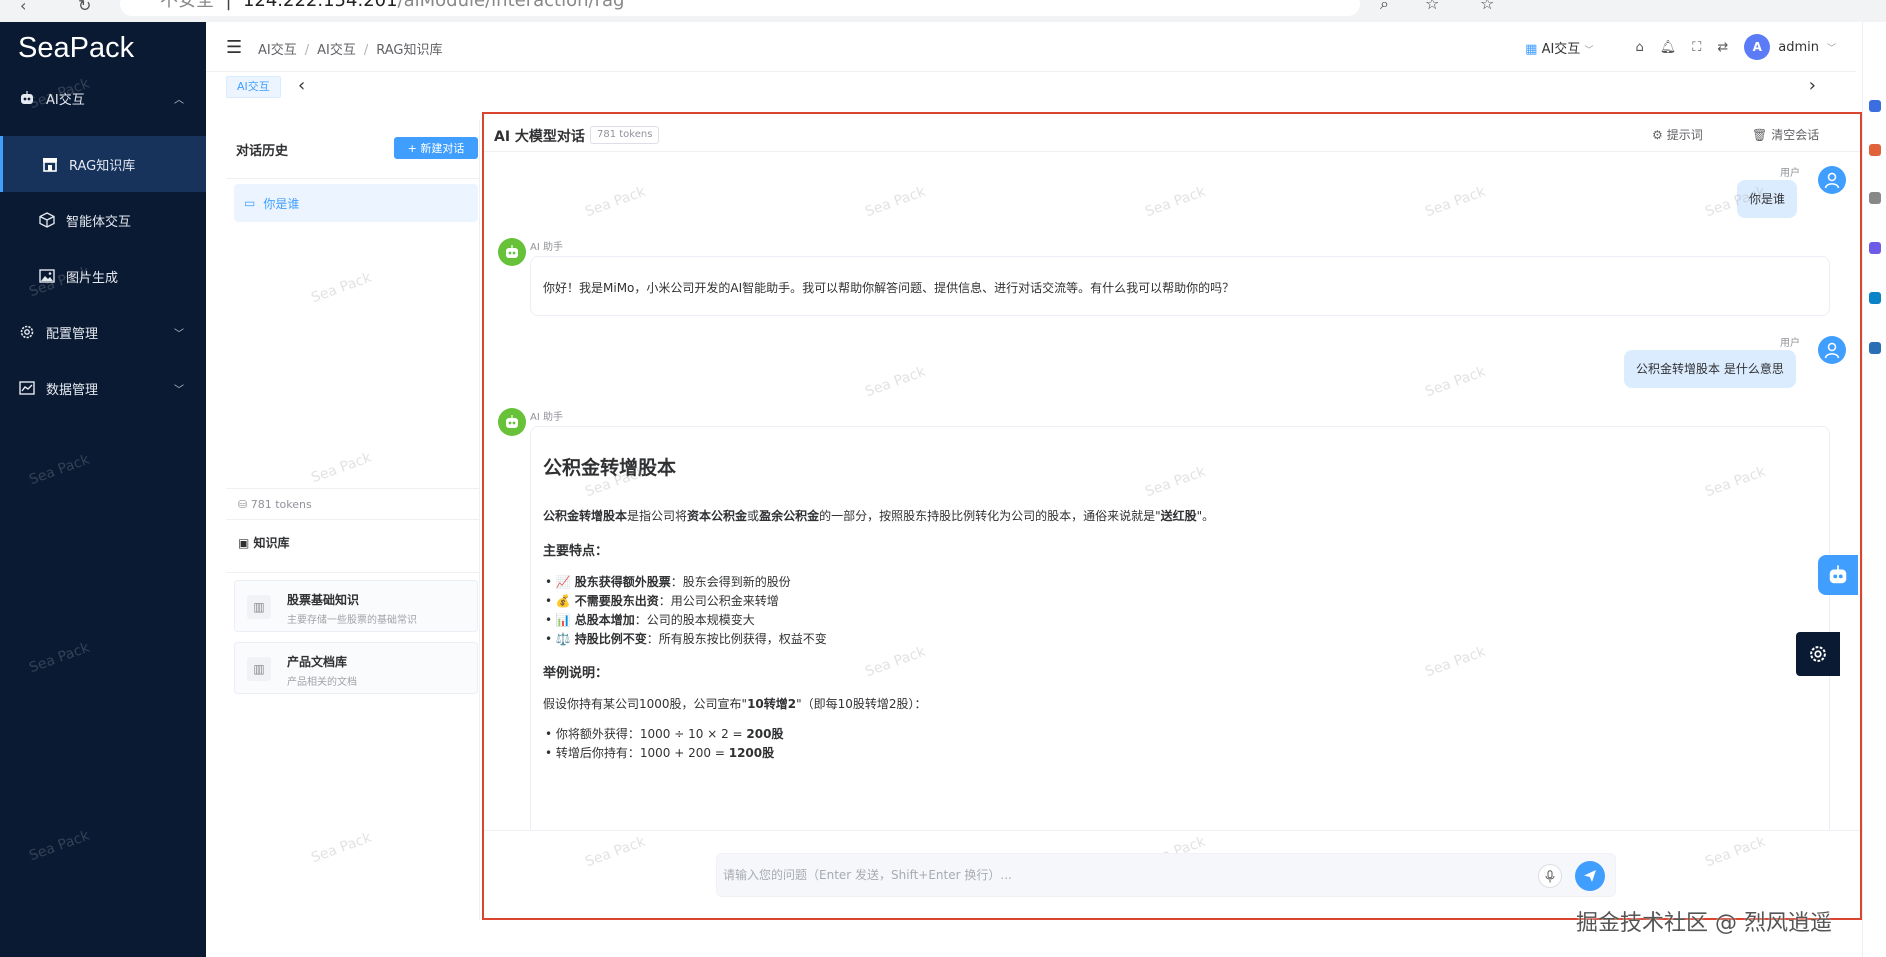 The height and width of the screenshot is (957, 1886). Describe the element at coordinates (103, 332) in the screenshot. I see `menu-config-management: 配置管理 ﹀` at that location.